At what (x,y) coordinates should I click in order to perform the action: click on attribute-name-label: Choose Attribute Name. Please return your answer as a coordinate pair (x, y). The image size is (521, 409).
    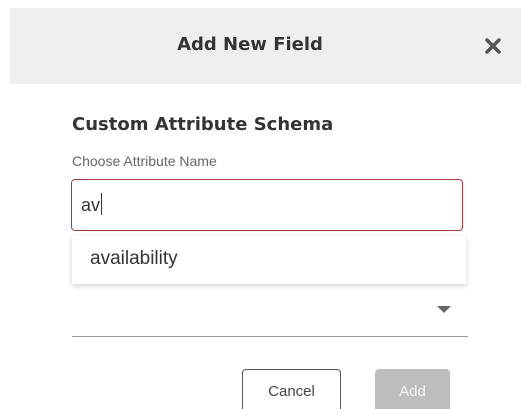
    Looking at the image, I should click on (144, 161).